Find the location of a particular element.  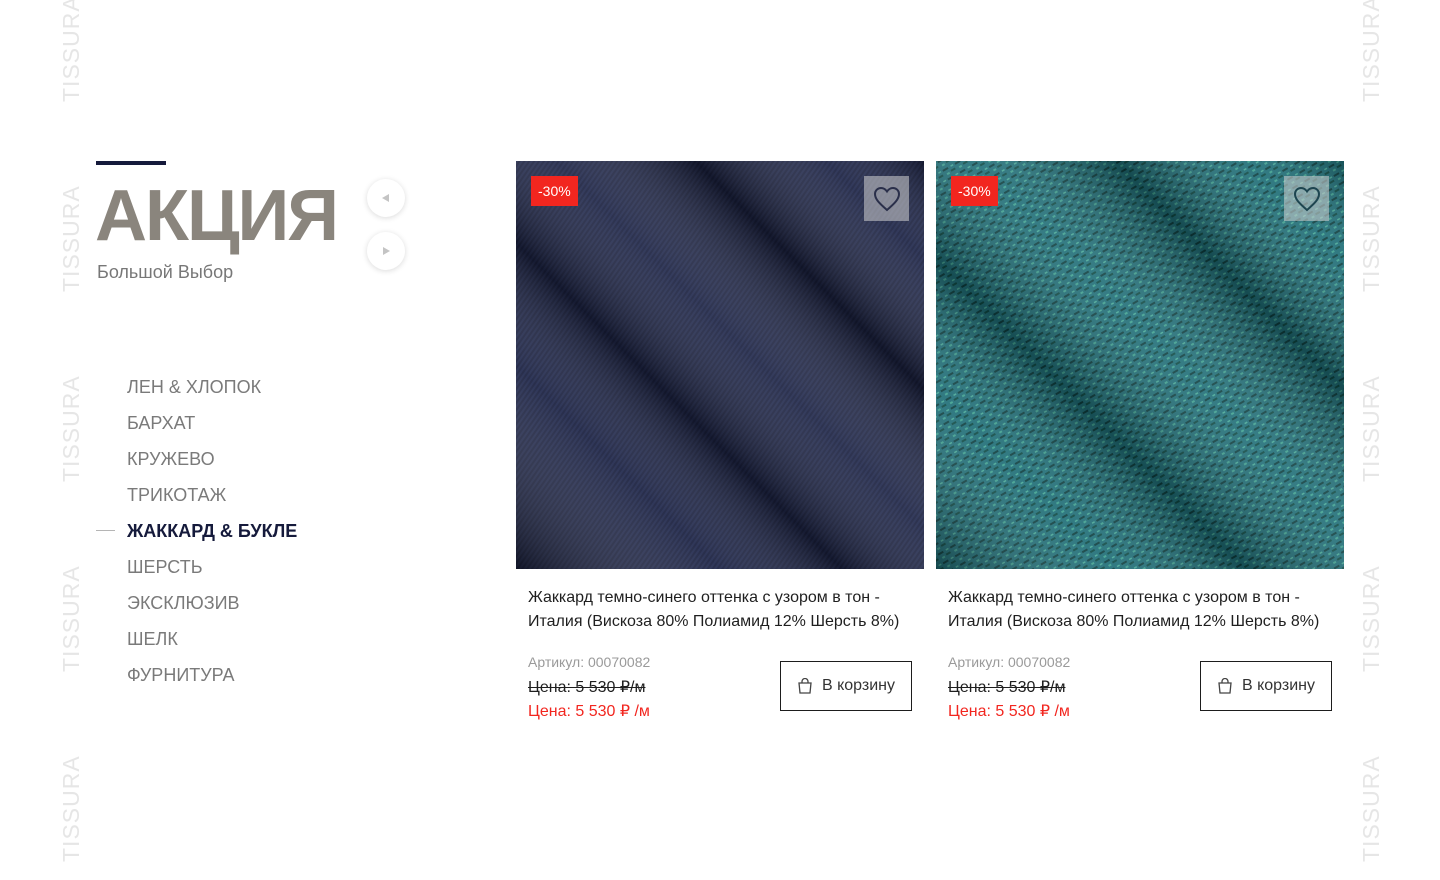

category-item-shelk: ШЕЛК is located at coordinates (196, 644).